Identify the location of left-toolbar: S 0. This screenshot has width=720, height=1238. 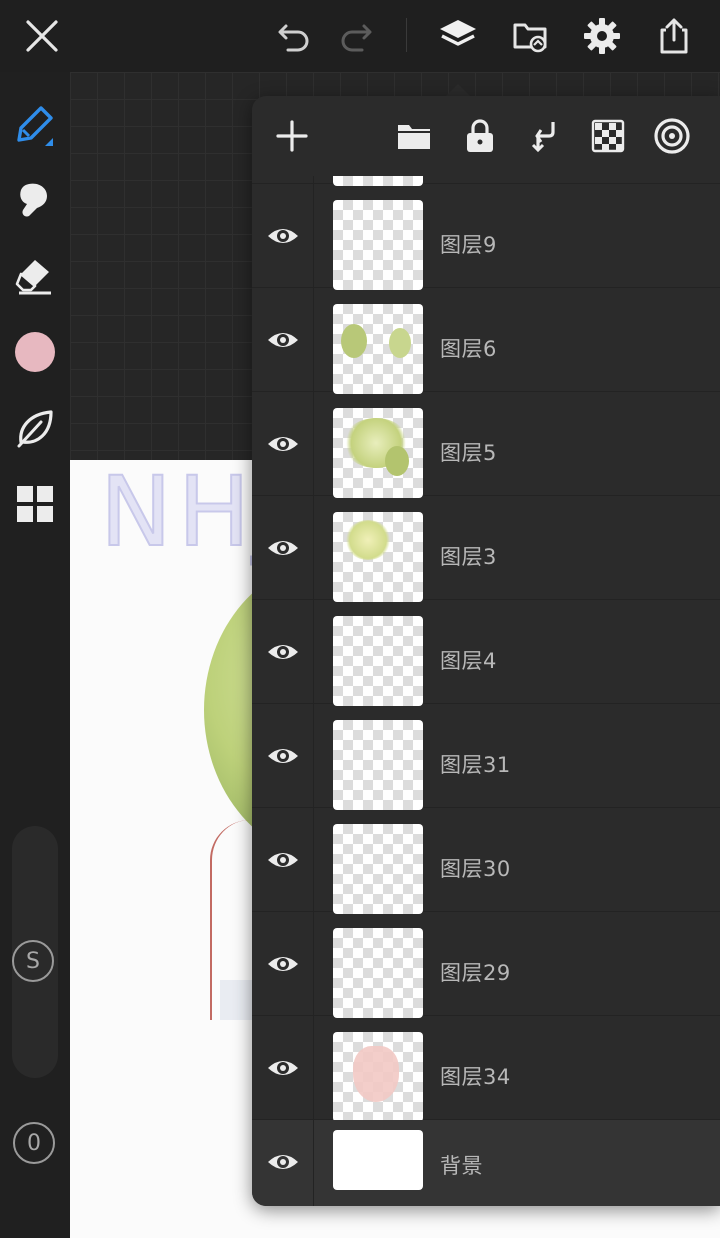
(35, 655).